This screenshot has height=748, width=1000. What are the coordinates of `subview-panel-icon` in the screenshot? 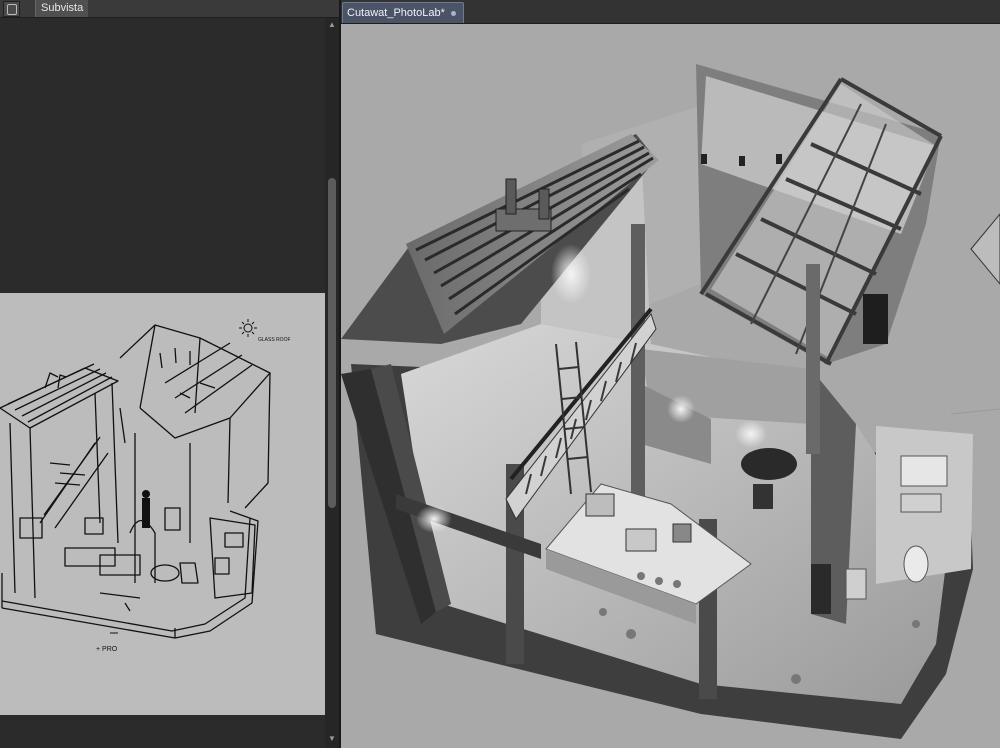 It's located at (11, 9).